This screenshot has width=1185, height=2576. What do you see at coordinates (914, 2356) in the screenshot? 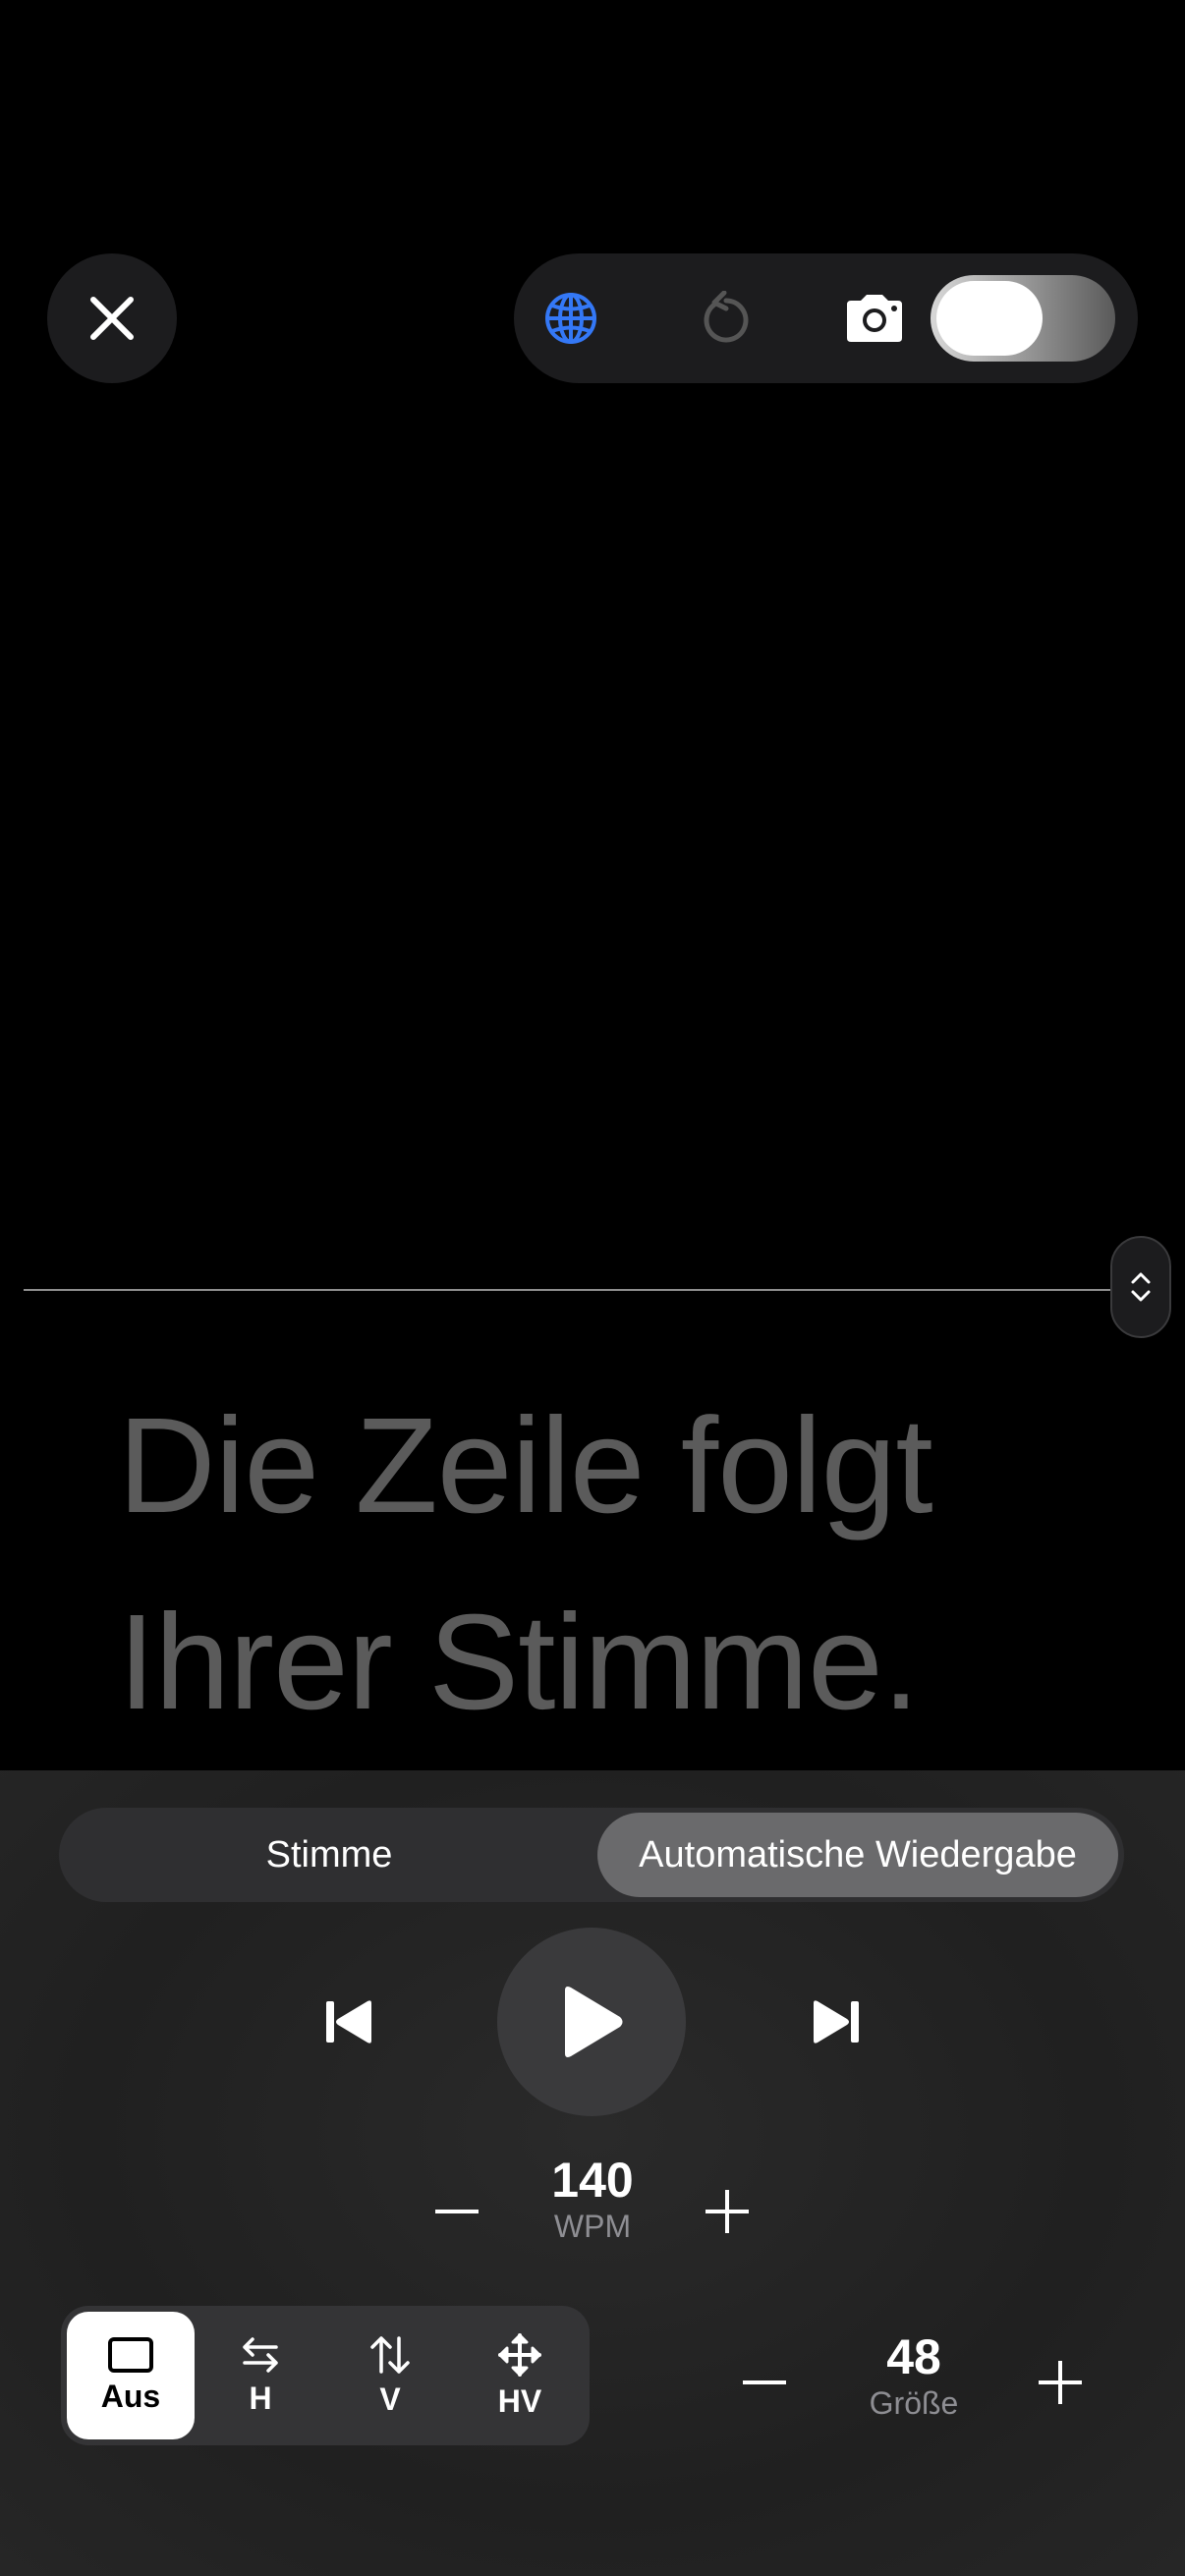
I see `size-value: 48` at bounding box center [914, 2356].